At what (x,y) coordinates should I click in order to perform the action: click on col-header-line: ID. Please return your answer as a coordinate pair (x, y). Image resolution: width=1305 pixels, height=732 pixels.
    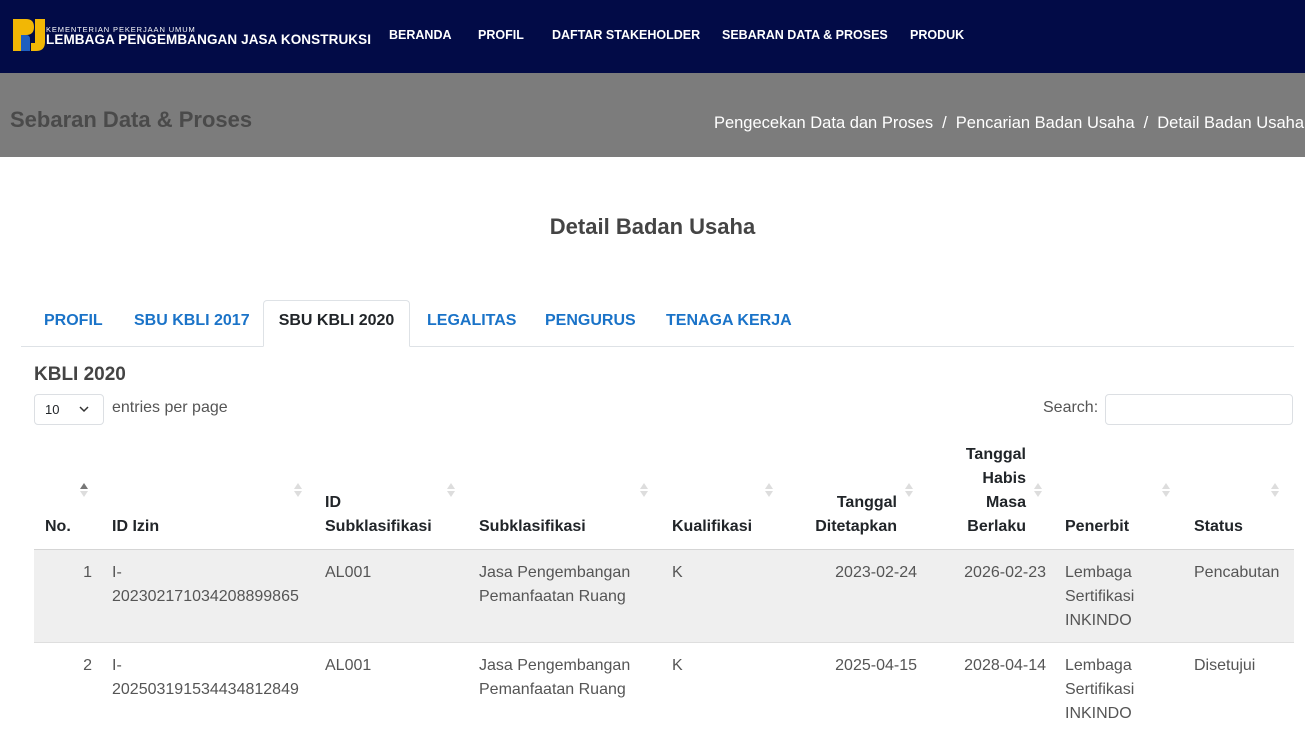
    Looking at the image, I should click on (333, 502).